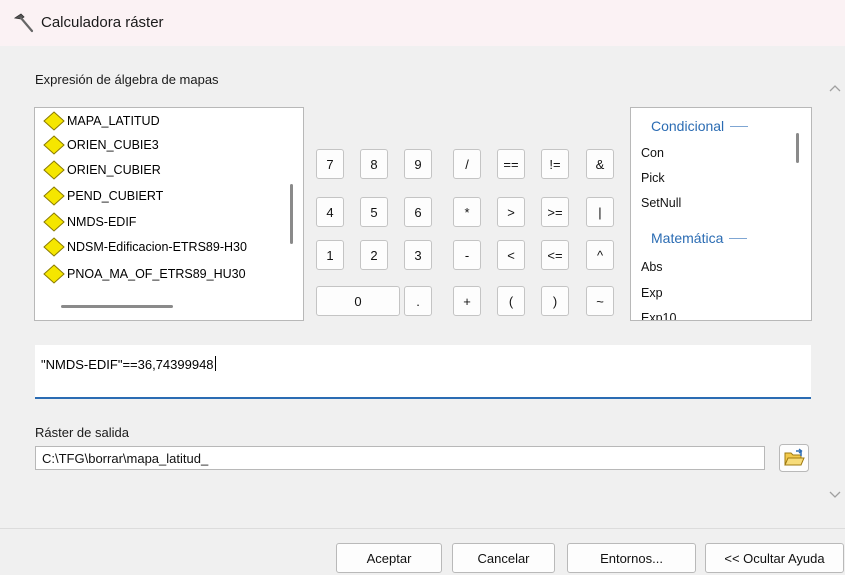 This screenshot has height=575, width=845. Describe the element at coordinates (291, 214) in the screenshot. I see `layer-list-vscrollbar` at that location.